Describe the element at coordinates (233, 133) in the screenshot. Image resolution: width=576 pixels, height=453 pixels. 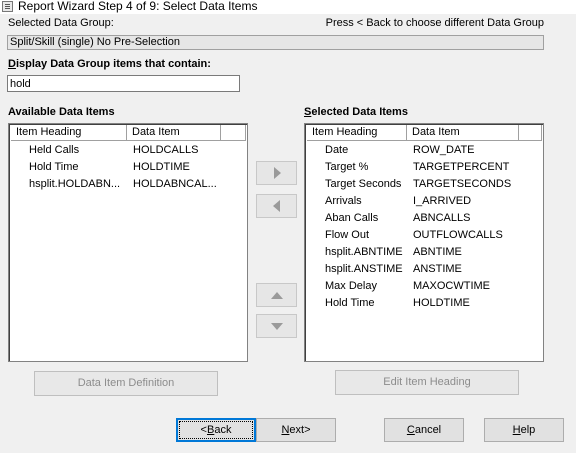
I see `available-col-filler` at that location.